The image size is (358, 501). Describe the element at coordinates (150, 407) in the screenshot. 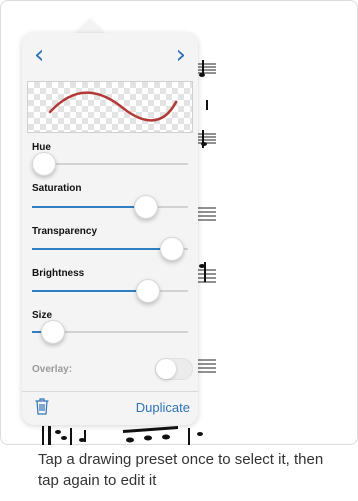

I see `duplicate-button: Duplicate` at that location.